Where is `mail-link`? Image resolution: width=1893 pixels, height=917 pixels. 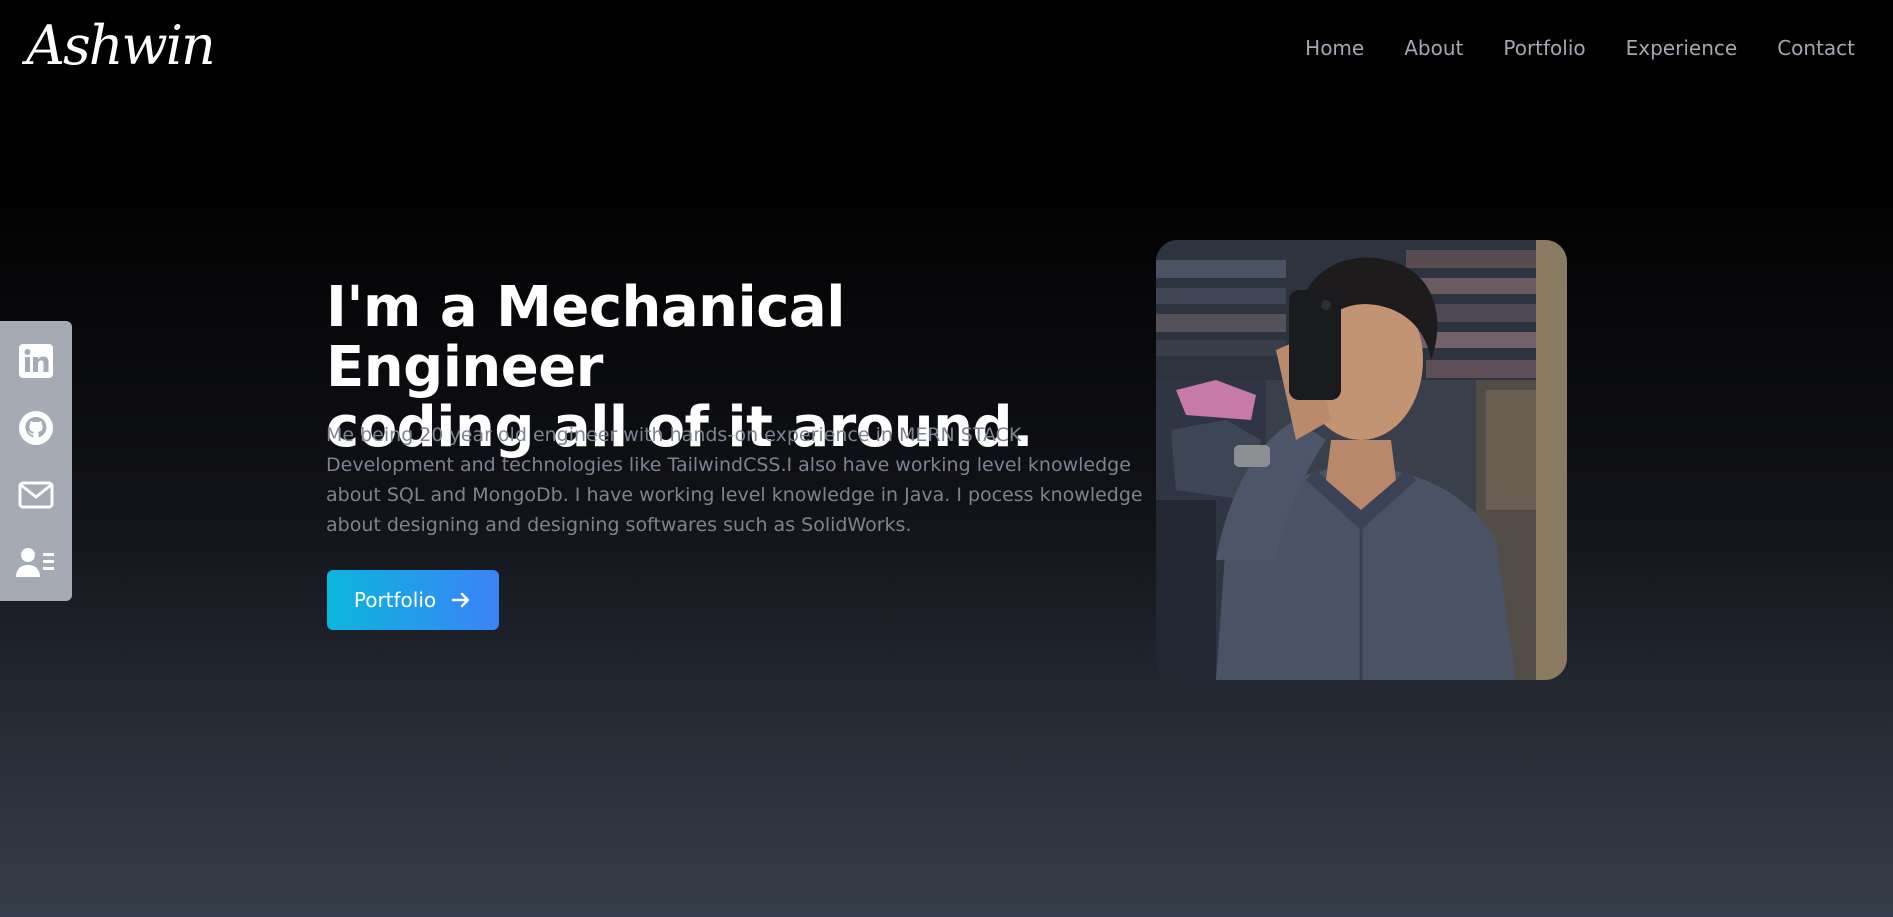
mail-link is located at coordinates (36, 495).